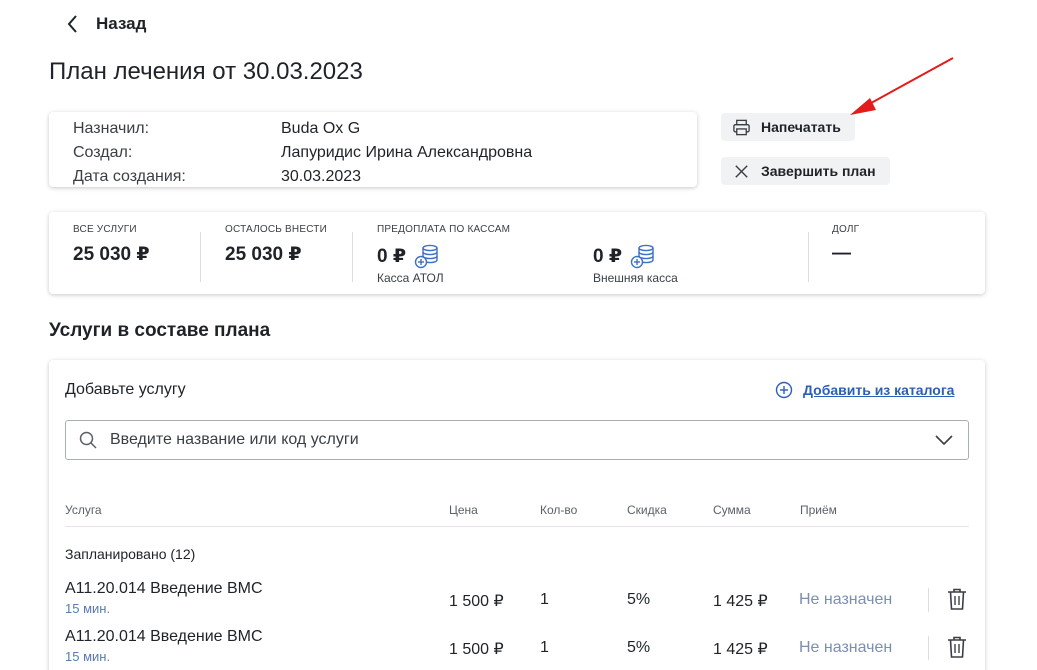  I want to click on plus-circle-icon, so click(784, 390).